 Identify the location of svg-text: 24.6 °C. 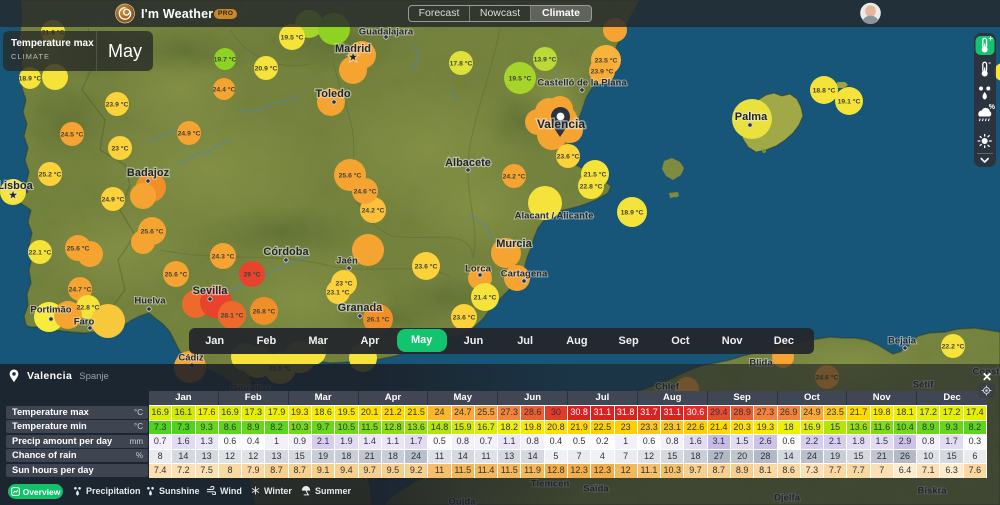
(365, 191).